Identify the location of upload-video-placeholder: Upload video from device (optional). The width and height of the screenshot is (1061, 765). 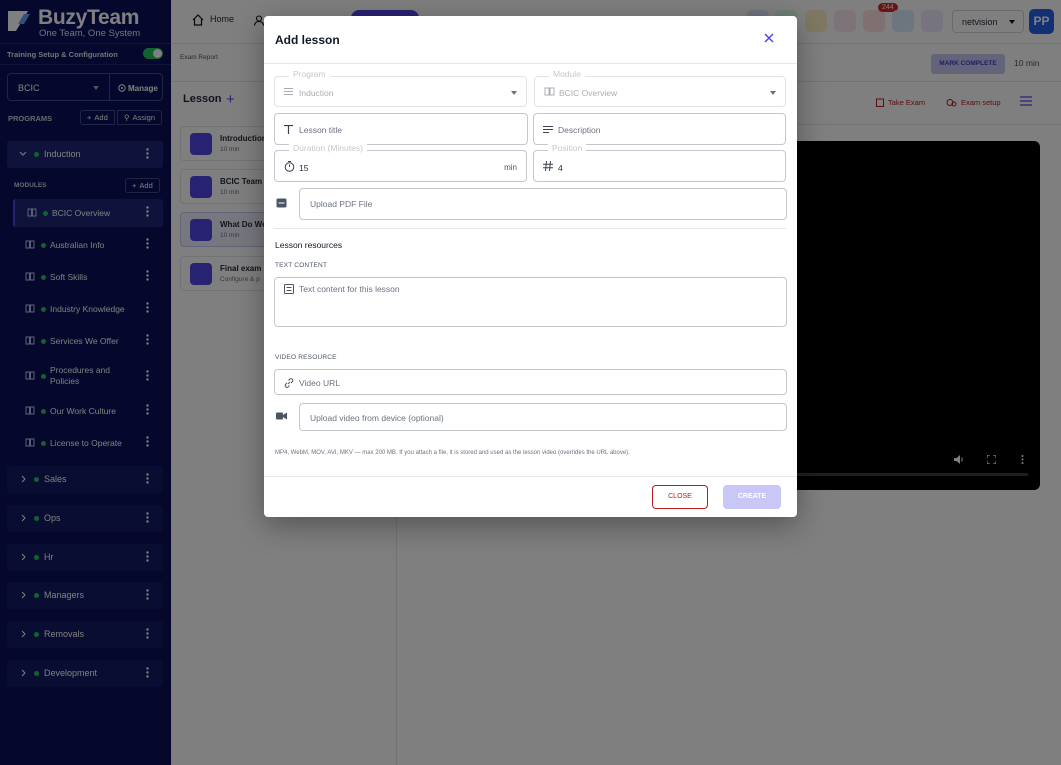
(377, 418).